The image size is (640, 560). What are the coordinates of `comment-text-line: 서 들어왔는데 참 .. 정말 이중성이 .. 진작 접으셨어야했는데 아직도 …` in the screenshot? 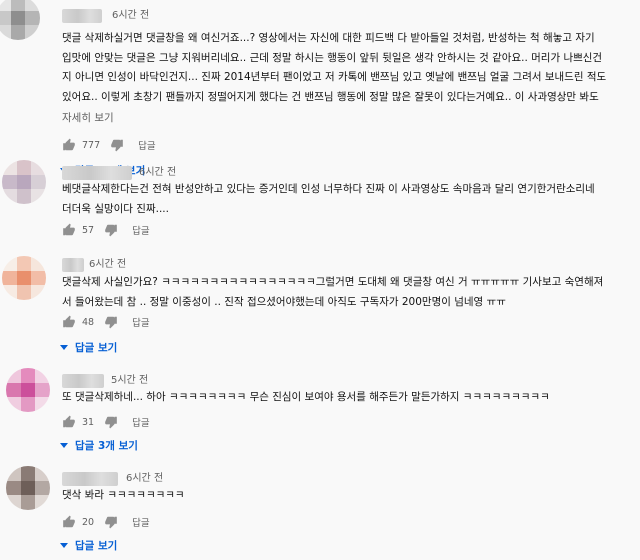 It's located at (284, 301).